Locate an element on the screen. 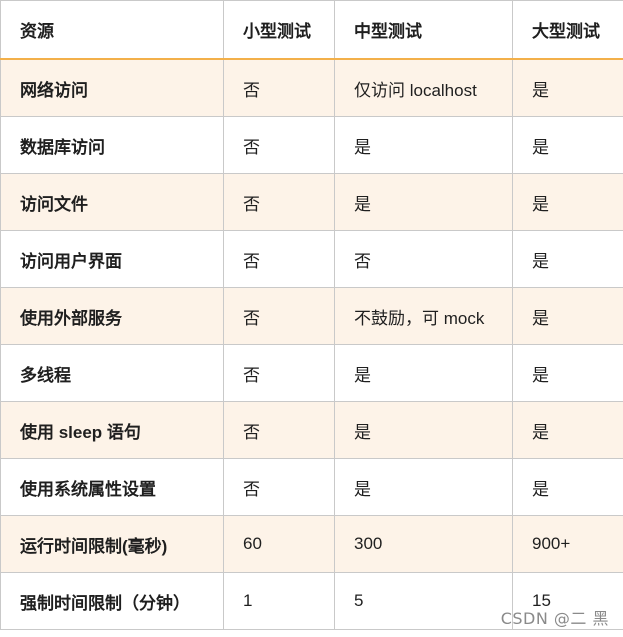  table-row: 多线程 否 是 是 is located at coordinates (311, 373).